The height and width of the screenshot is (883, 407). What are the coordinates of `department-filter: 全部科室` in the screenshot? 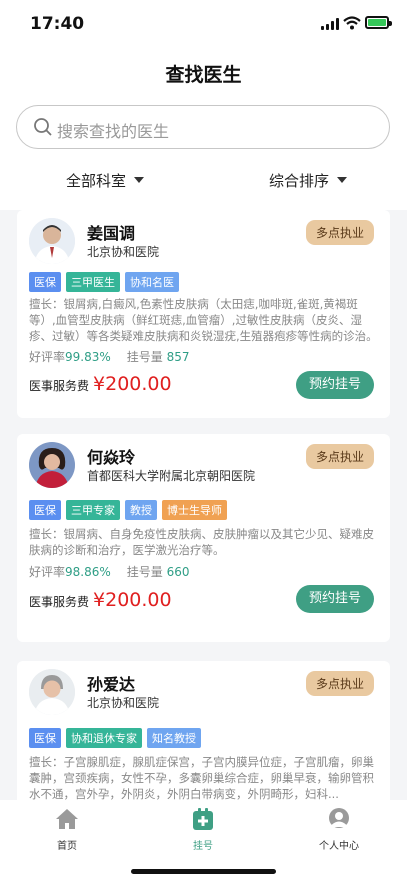 It's located at (105, 180).